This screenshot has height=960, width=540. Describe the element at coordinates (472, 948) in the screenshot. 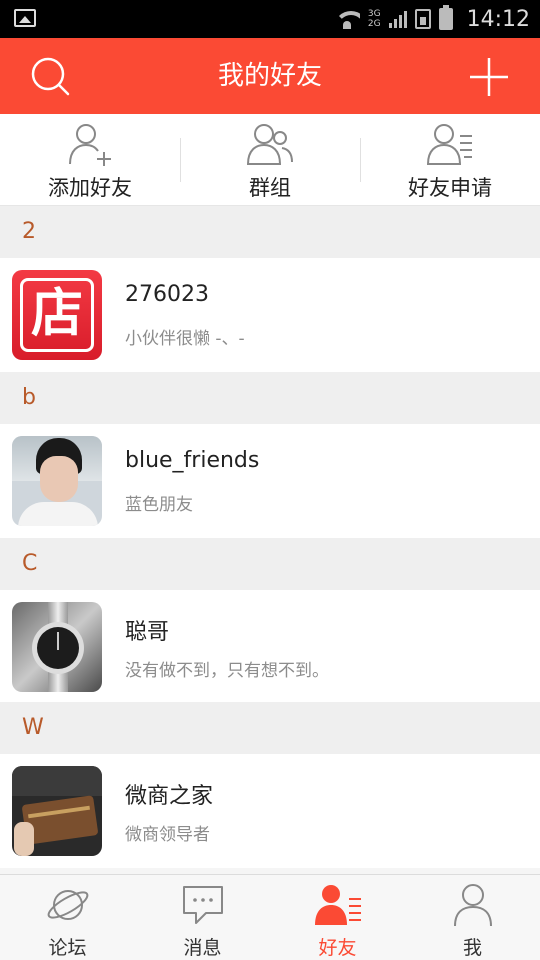

I see `tab-me-label: 我` at that location.